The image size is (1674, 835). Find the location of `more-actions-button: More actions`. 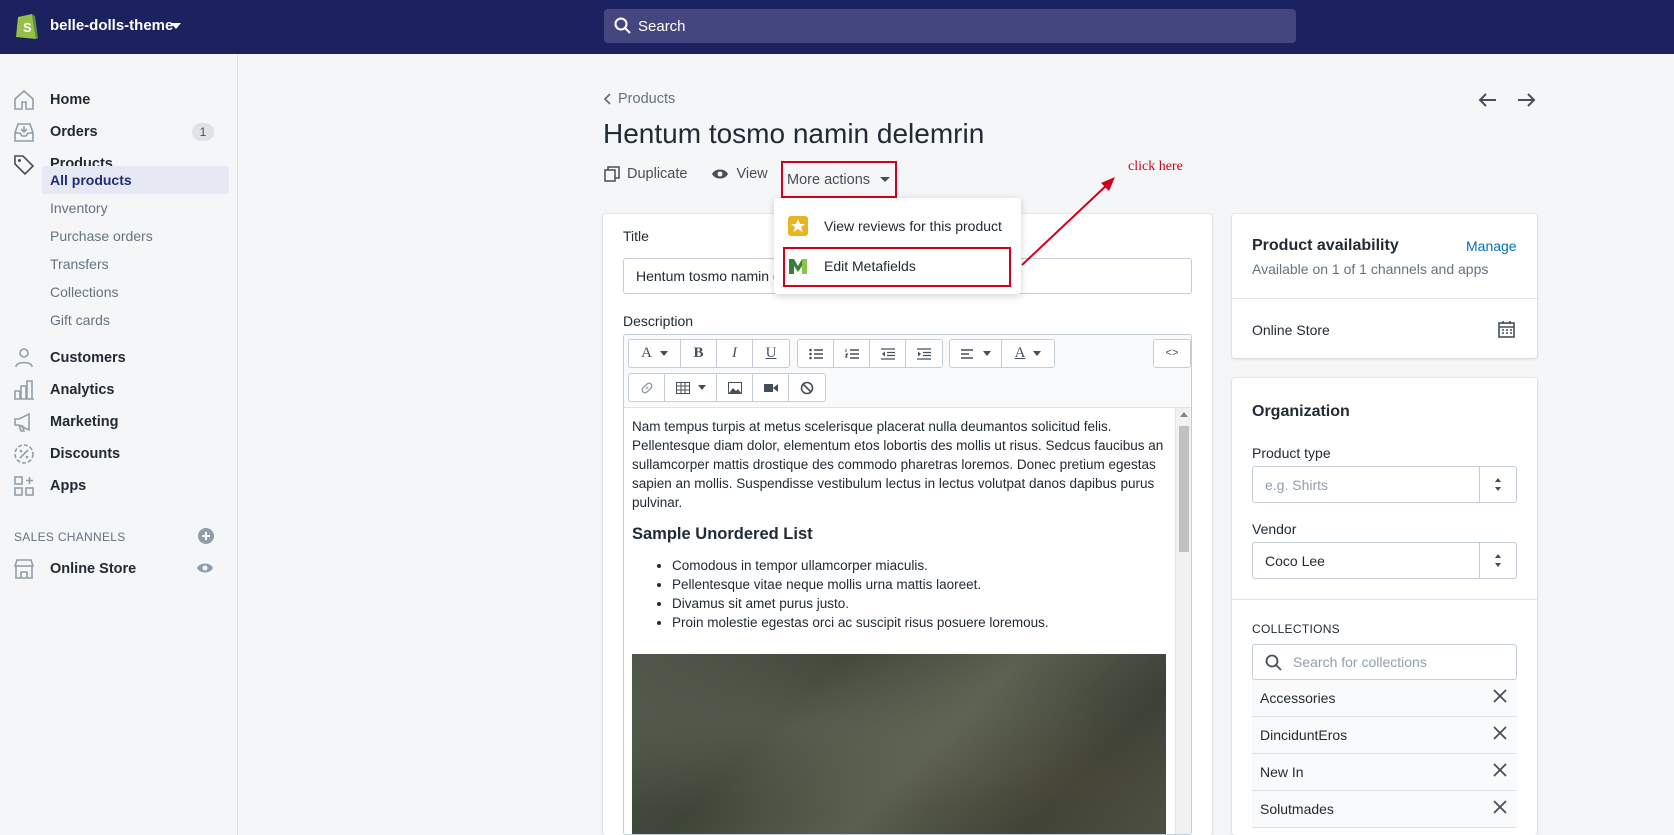

more-actions-button: More actions is located at coordinates (839, 179).